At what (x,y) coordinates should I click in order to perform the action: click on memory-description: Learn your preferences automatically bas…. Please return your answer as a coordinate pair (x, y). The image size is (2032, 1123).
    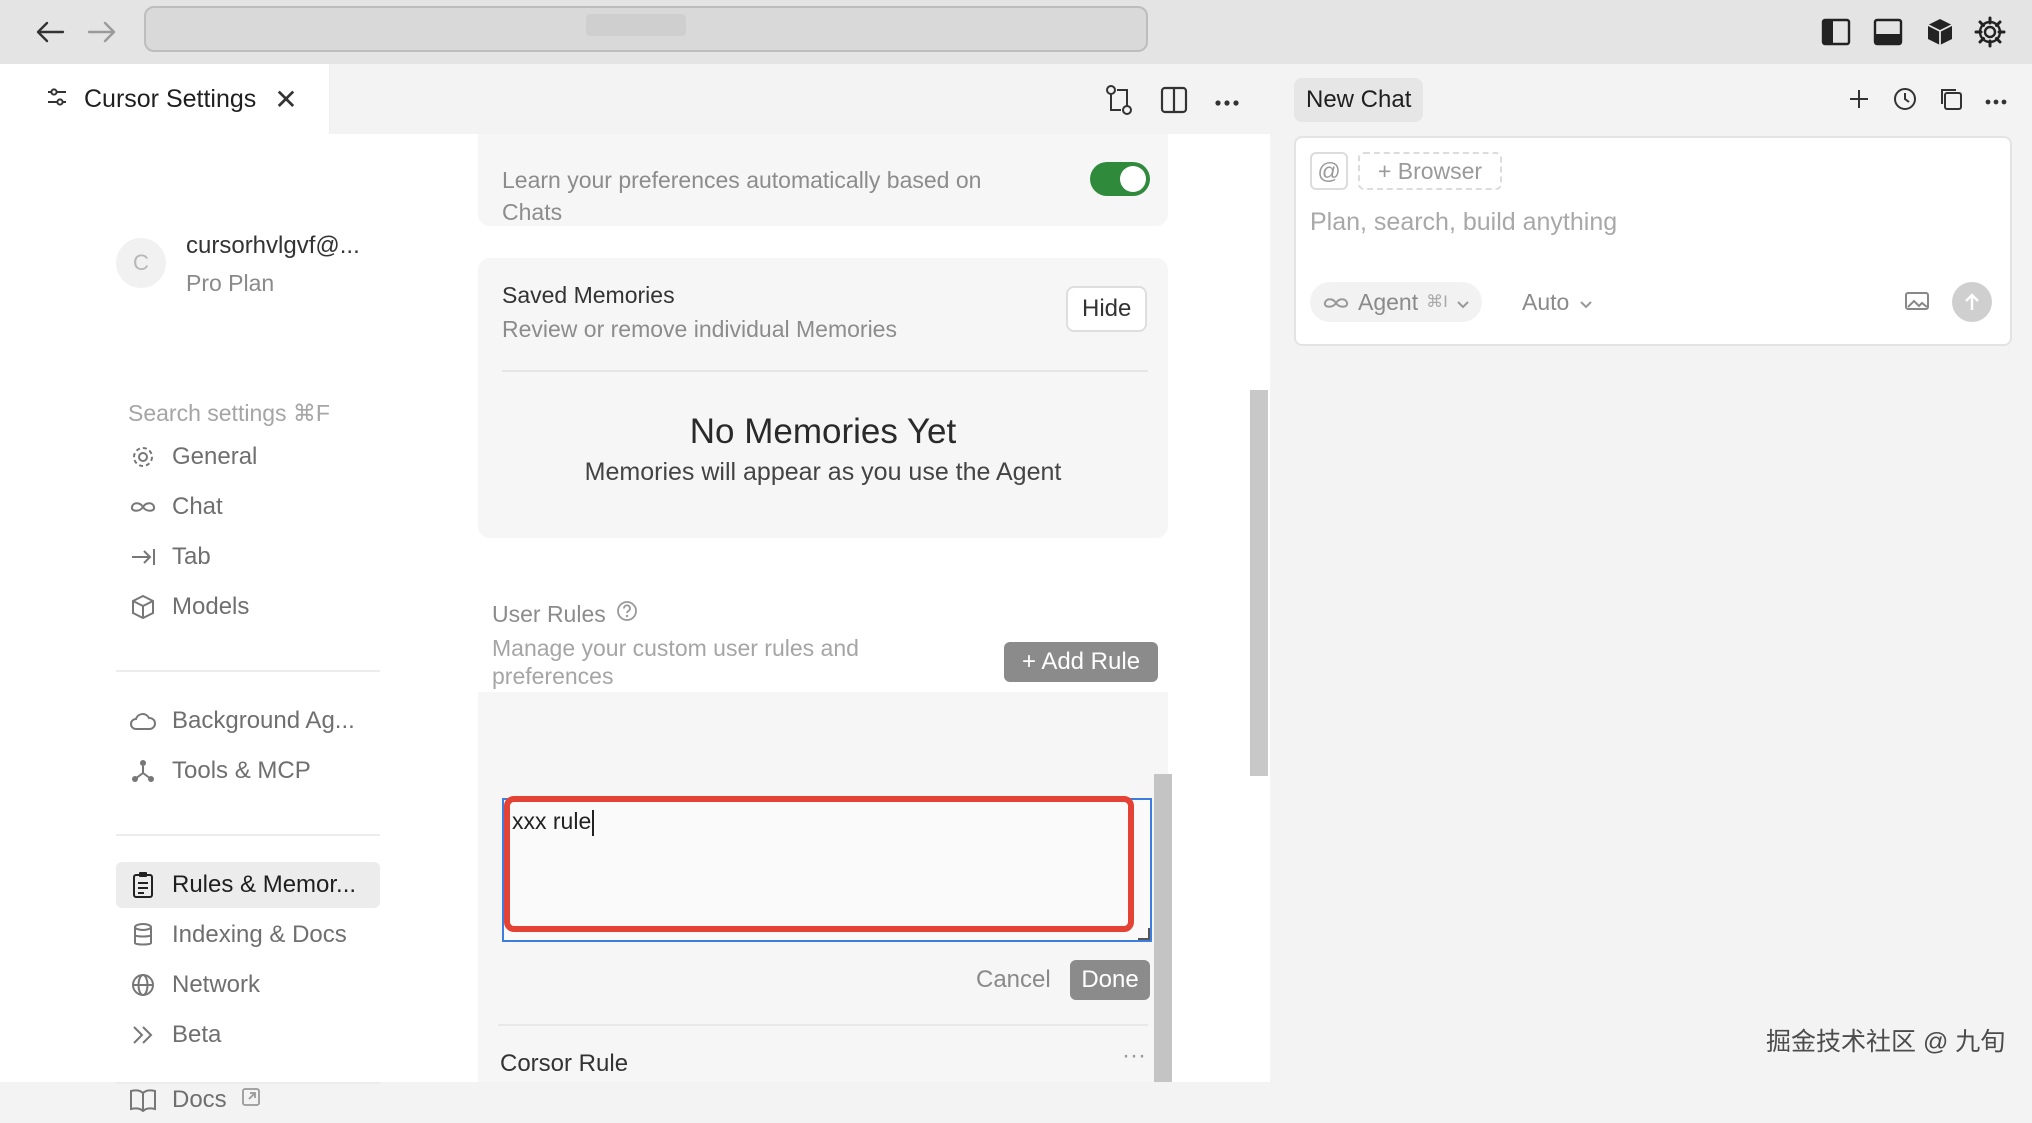
    Looking at the image, I should click on (741, 196).